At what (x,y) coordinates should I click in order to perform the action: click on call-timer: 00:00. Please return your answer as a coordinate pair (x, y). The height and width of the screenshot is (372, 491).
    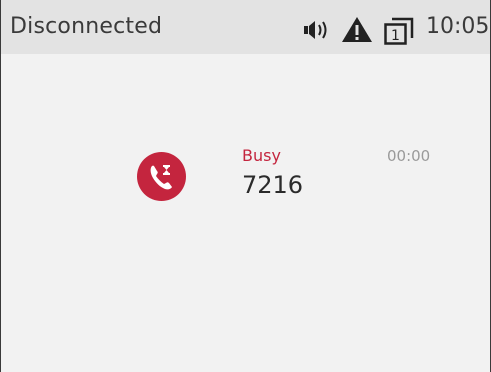
    Looking at the image, I should click on (409, 156).